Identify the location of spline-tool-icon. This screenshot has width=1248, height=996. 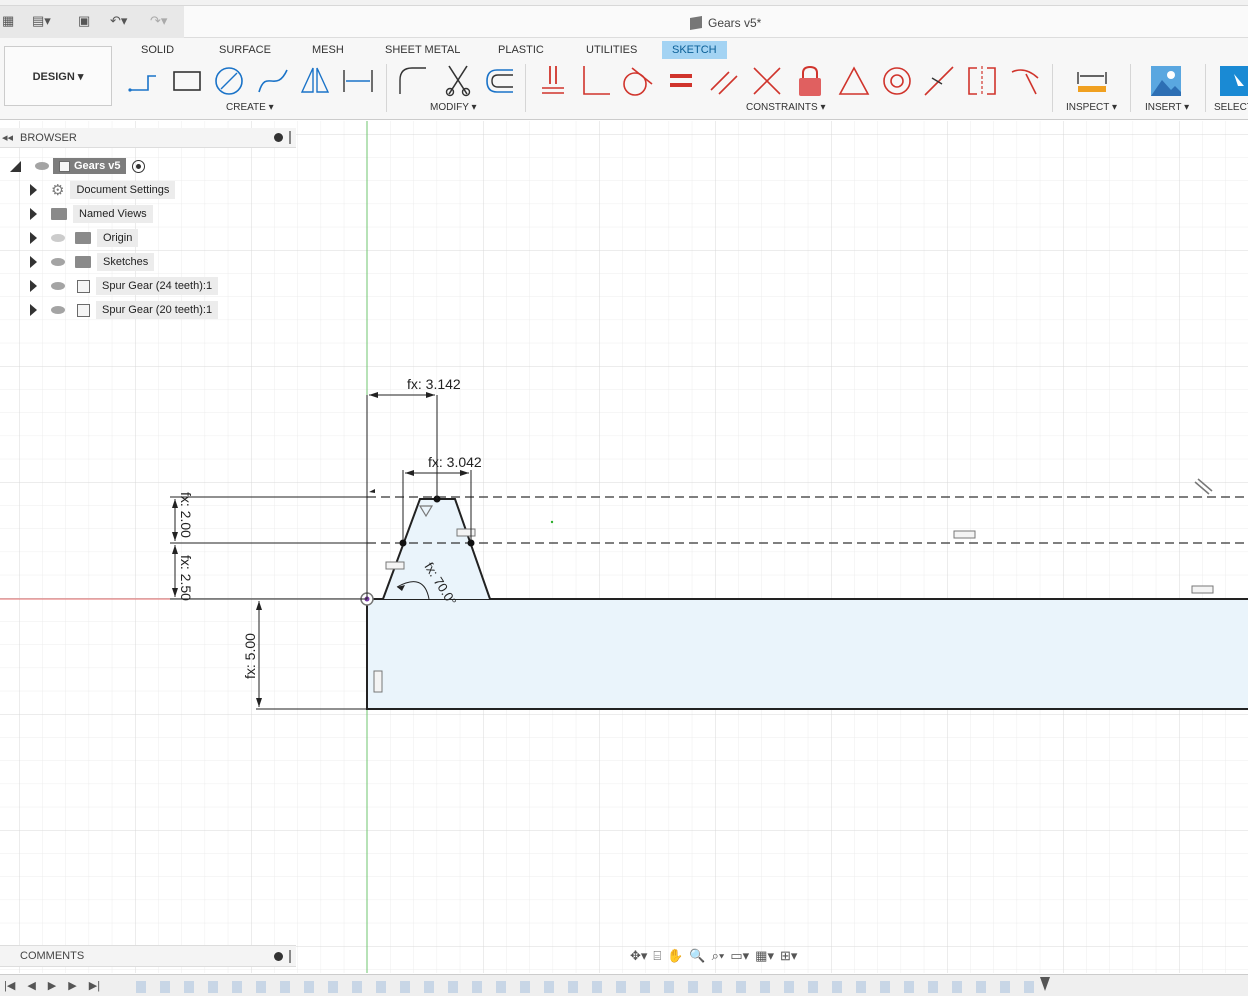
(273, 81).